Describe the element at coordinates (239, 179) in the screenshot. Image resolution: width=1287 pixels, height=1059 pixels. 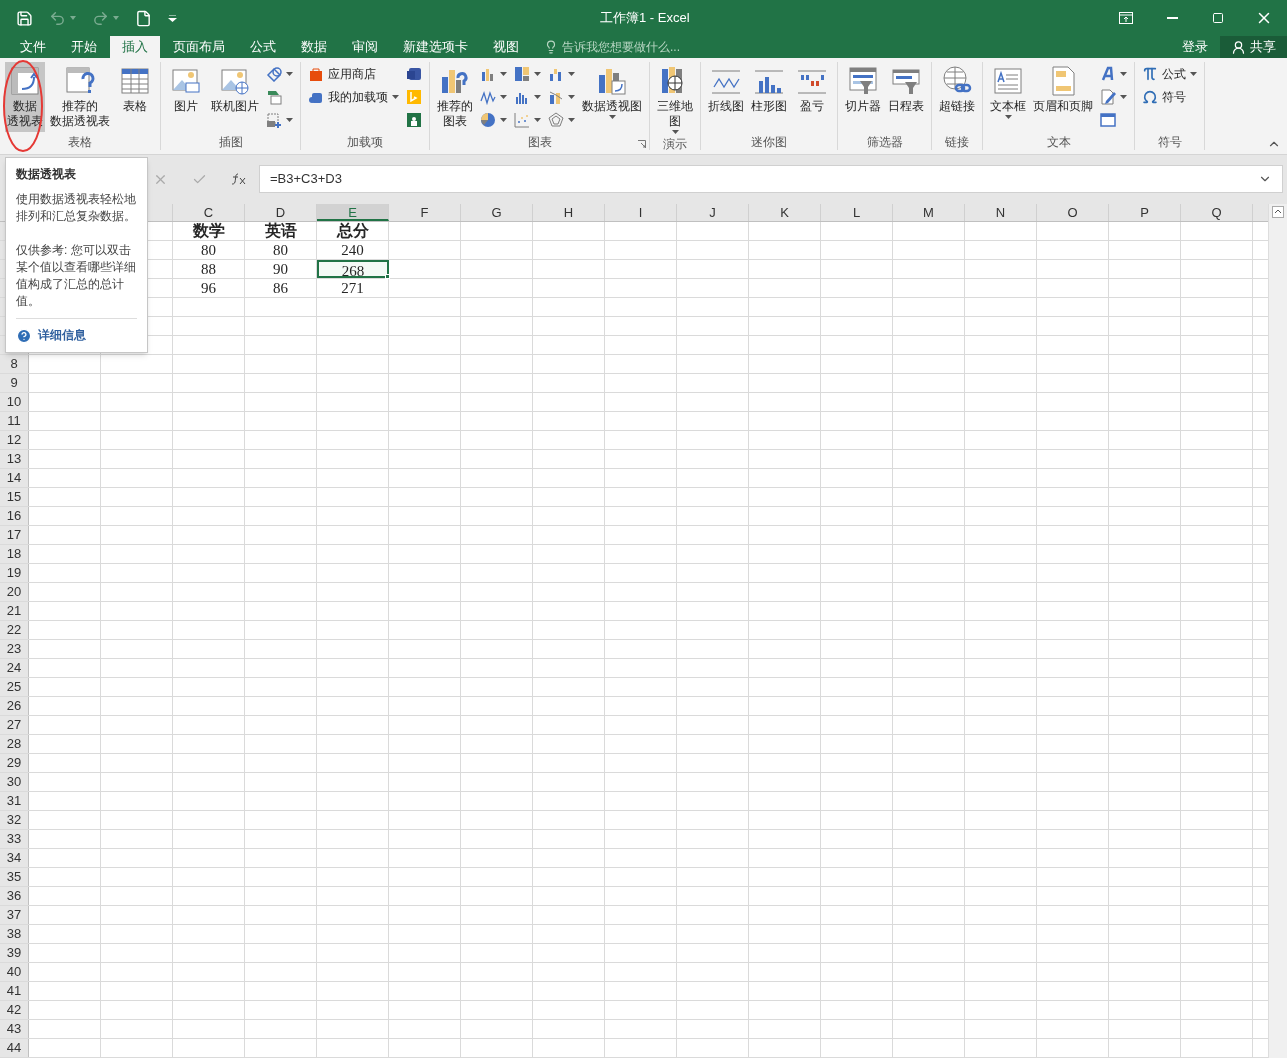
I see `function-icon` at that location.